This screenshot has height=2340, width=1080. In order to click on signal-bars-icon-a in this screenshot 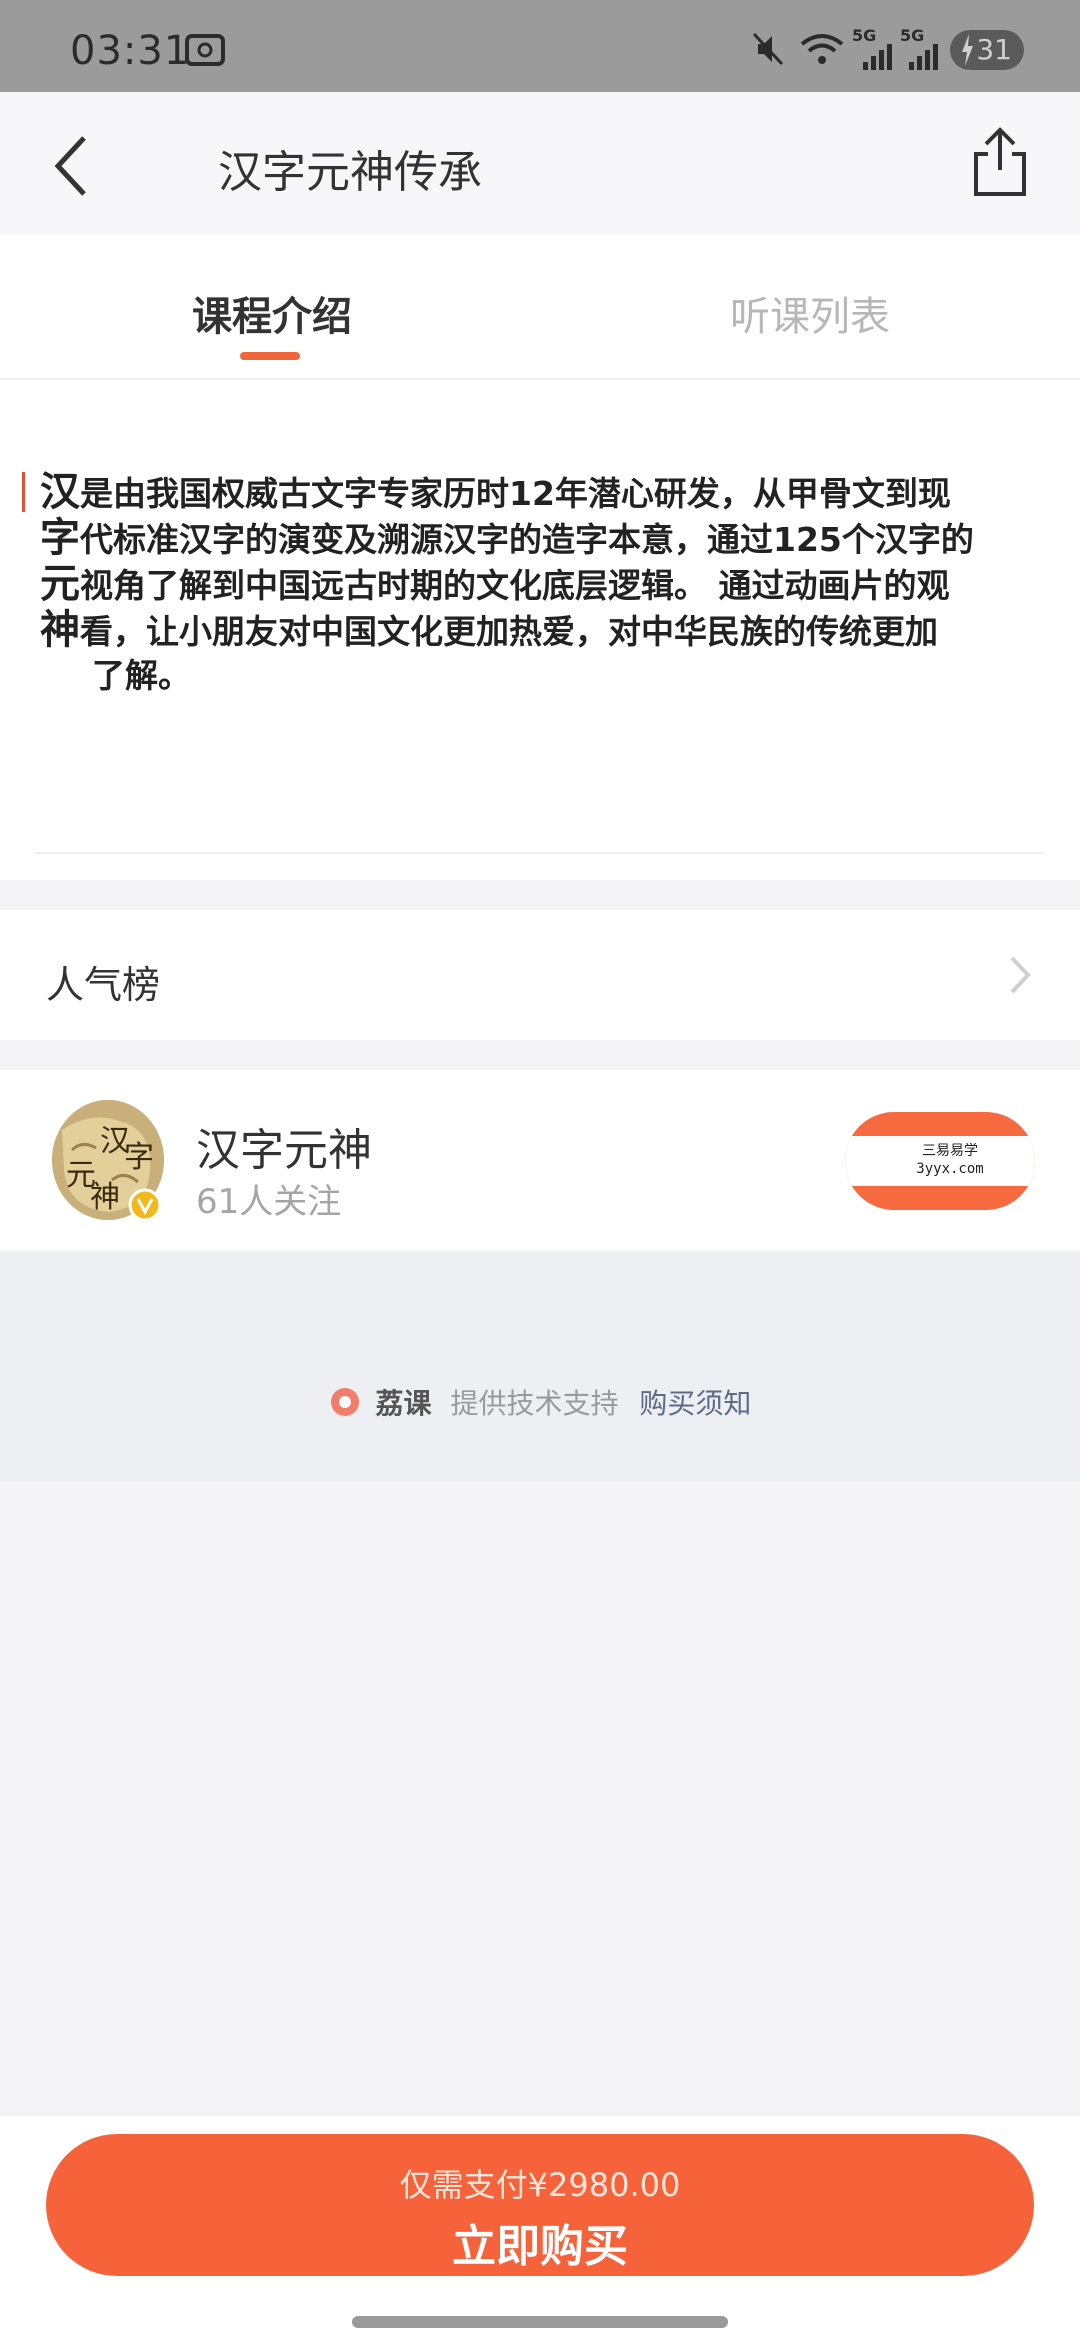, I will do `click(877, 59)`.